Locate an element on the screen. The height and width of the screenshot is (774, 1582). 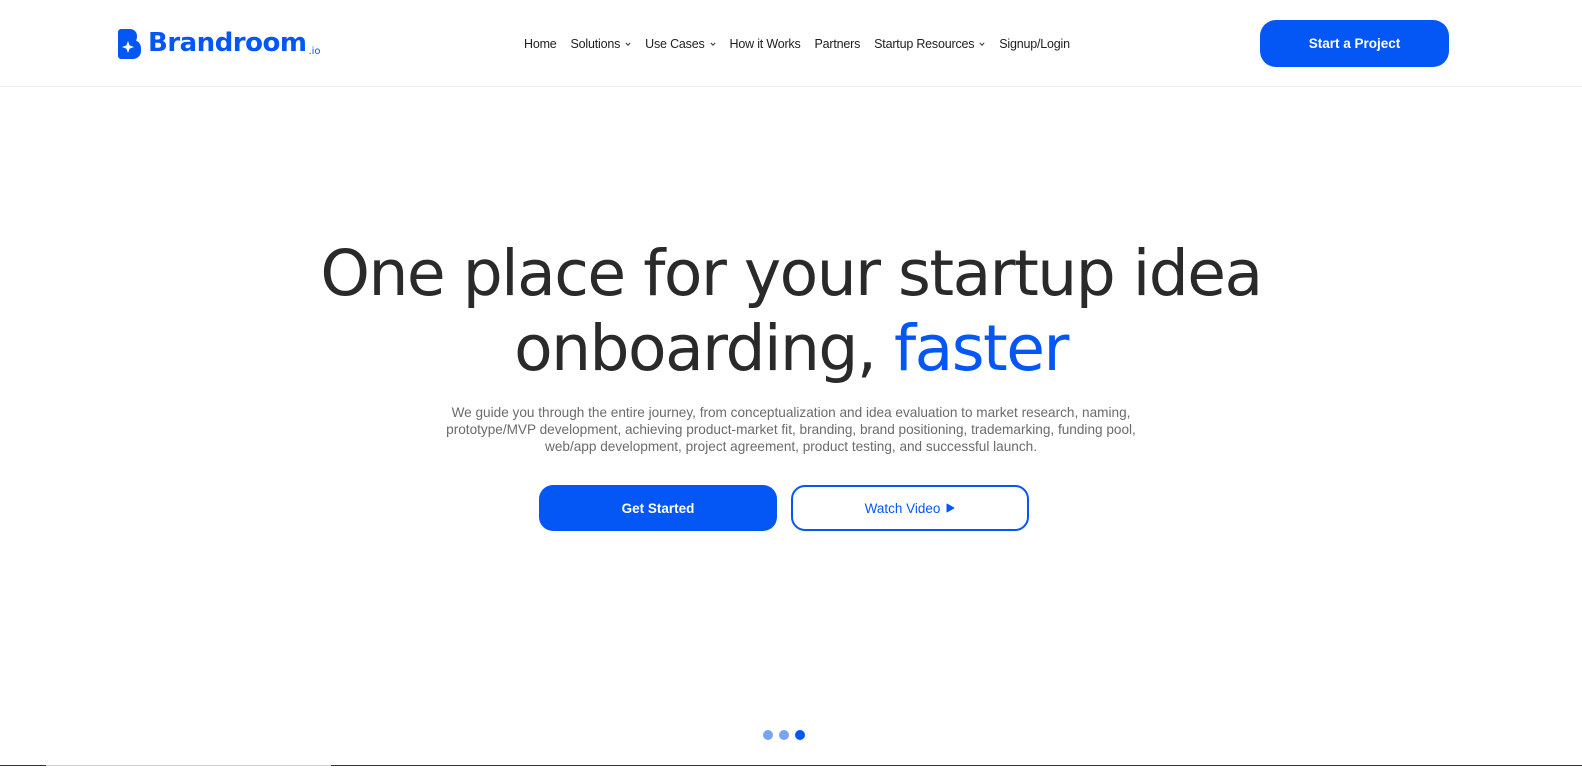
watch-video-button: Watch Video is located at coordinates (910, 508).